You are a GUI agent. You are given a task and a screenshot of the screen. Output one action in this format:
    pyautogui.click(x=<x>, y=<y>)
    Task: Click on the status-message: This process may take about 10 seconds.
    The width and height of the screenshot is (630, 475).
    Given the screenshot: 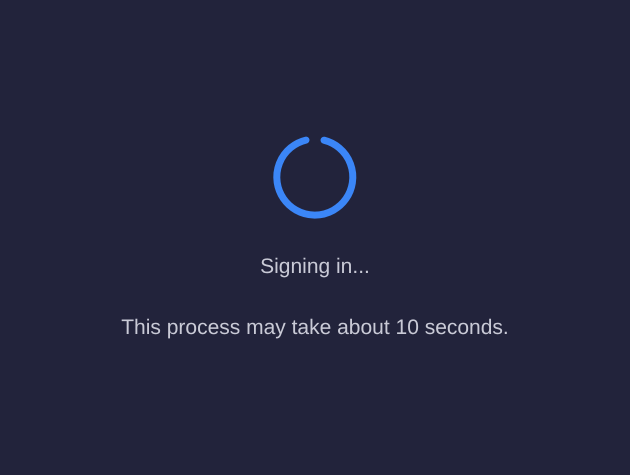 What is the action you would take?
    pyautogui.click(x=315, y=327)
    